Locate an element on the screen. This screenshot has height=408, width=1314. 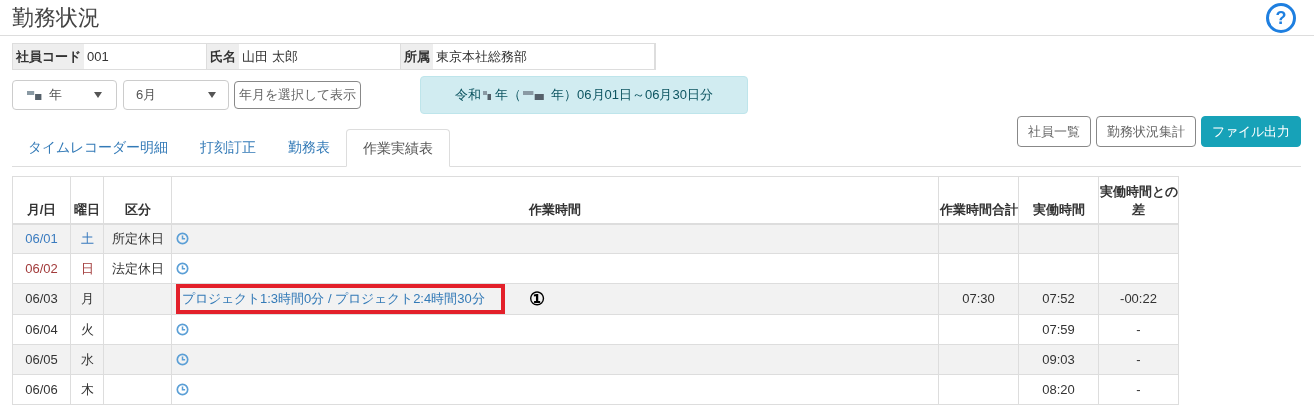
action-button: 勤務状況集計 is located at coordinates (1146, 131).